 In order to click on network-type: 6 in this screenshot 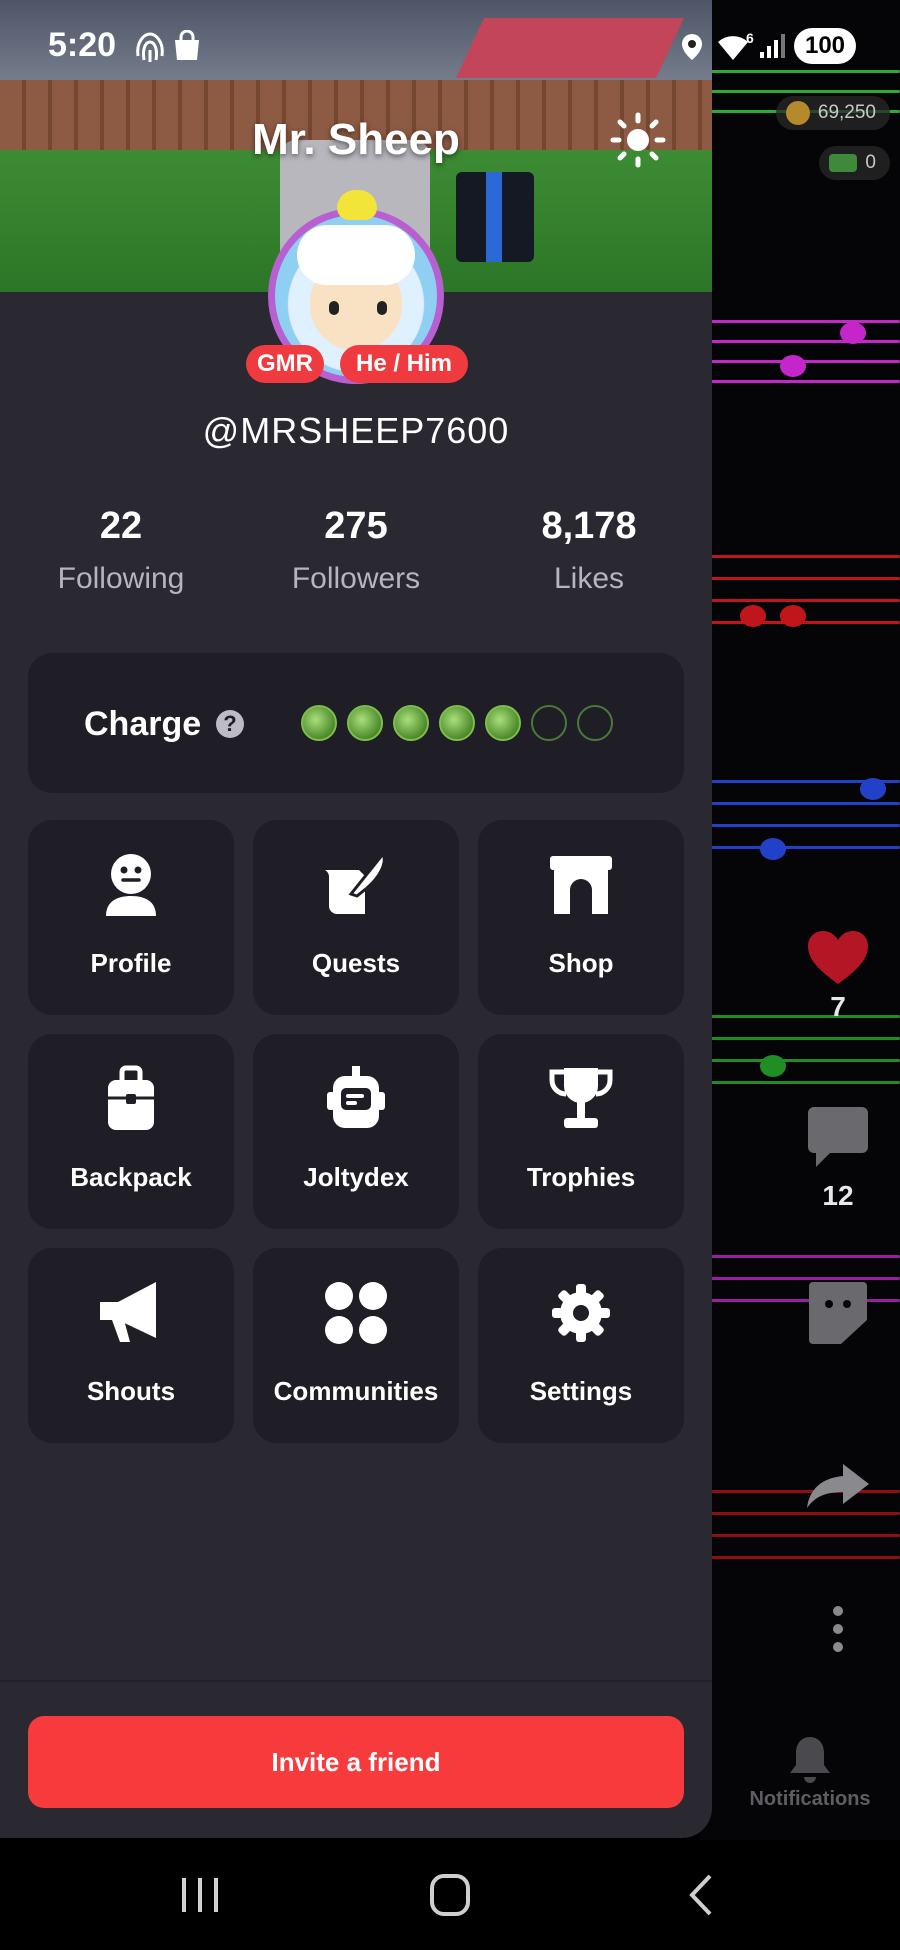, I will do `click(750, 38)`.